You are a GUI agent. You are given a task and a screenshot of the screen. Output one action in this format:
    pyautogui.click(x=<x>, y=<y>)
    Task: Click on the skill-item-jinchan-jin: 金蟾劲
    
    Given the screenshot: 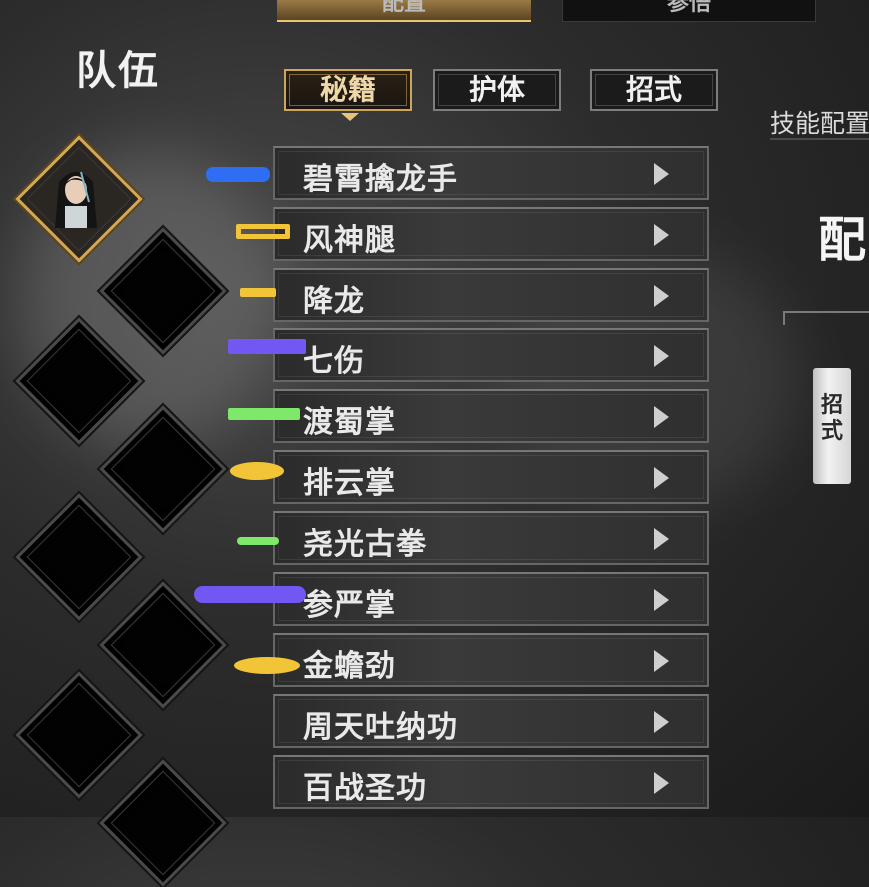 What is the action you would take?
    pyautogui.click(x=491, y=660)
    